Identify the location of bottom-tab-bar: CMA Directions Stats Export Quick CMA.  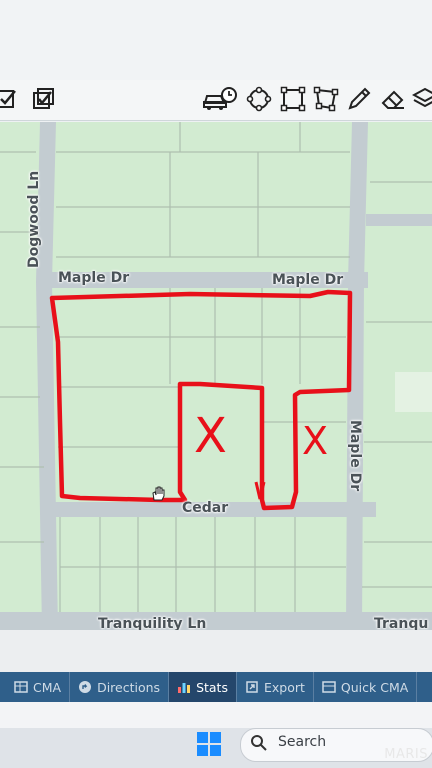
(216, 687).